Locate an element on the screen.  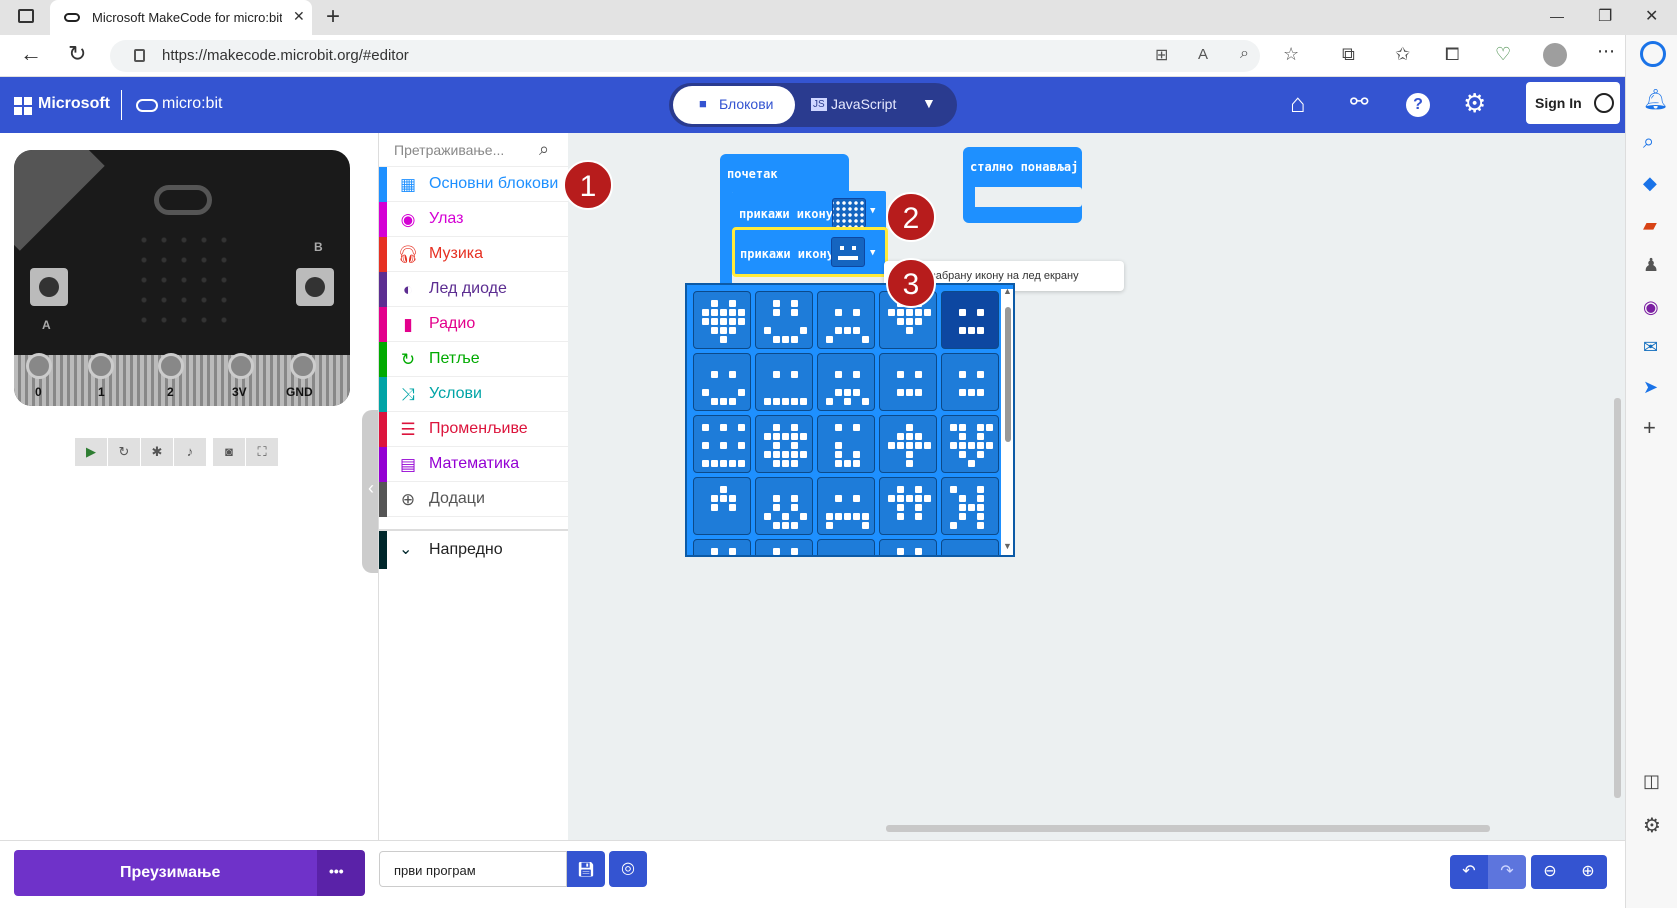
download-button: Преузимање is located at coordinates (165, 873).